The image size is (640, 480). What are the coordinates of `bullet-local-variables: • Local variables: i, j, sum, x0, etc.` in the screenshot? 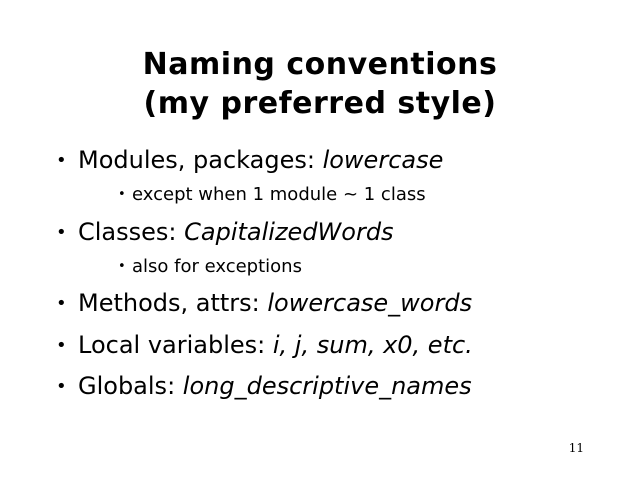 It's located at (264, 345).